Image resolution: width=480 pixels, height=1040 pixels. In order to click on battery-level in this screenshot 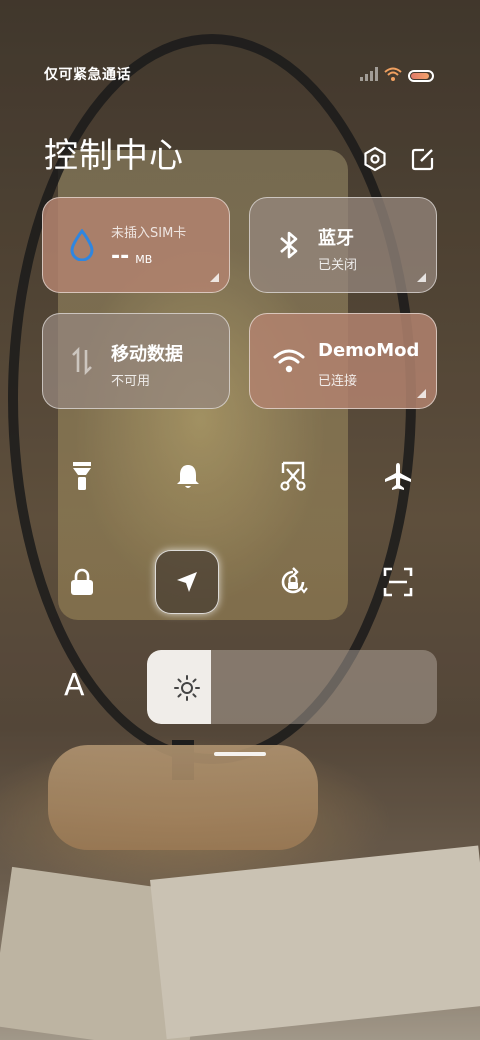, I will do `click(420, 75)`.